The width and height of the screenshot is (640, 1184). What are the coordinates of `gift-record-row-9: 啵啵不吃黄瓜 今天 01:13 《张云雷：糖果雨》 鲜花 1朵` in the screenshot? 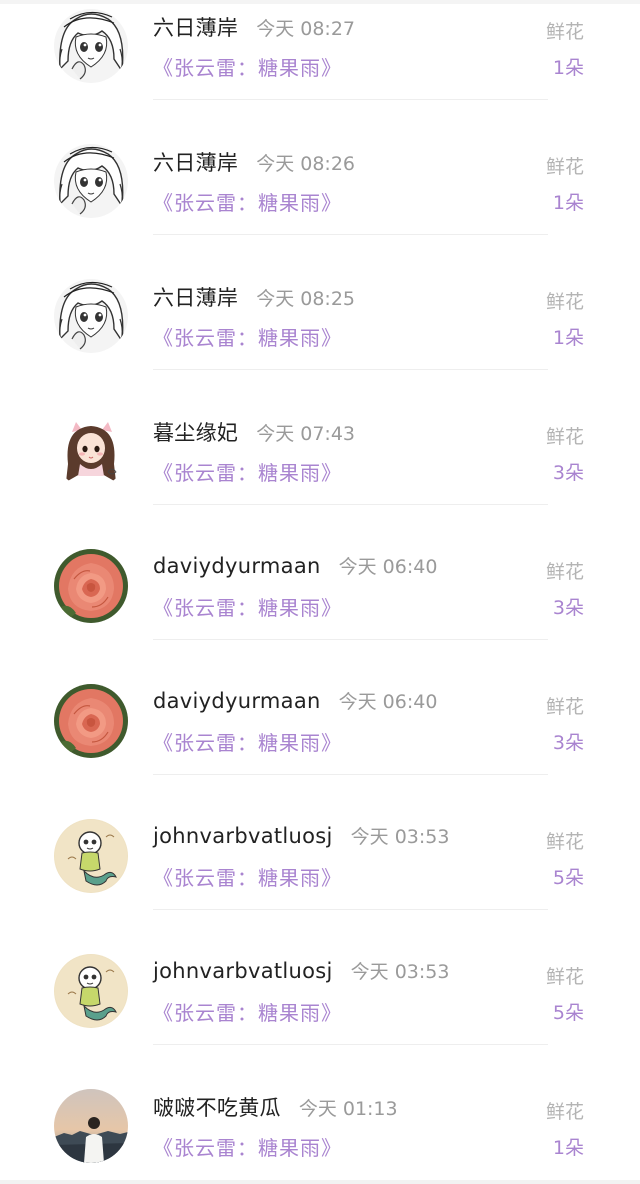 It's located at (320, 1132).